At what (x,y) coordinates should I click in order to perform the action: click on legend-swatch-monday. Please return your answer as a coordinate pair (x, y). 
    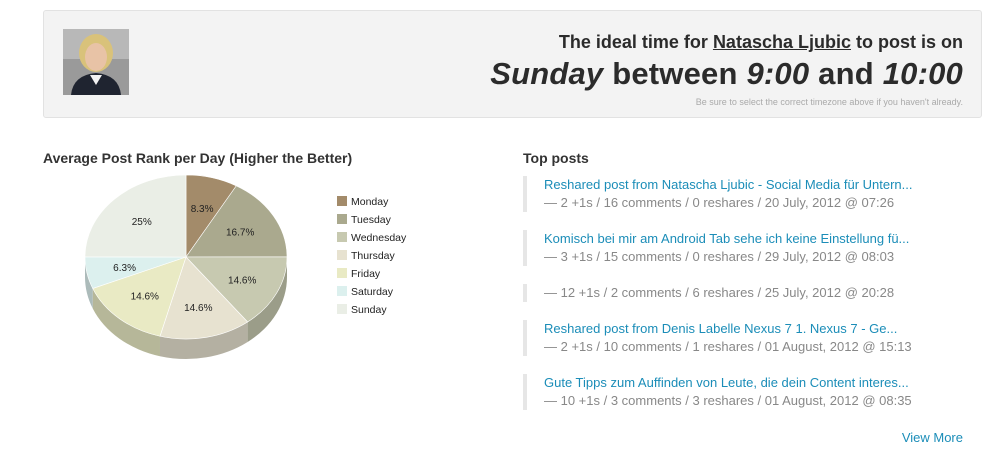
    Looking at the image, I should click on (342, 201).